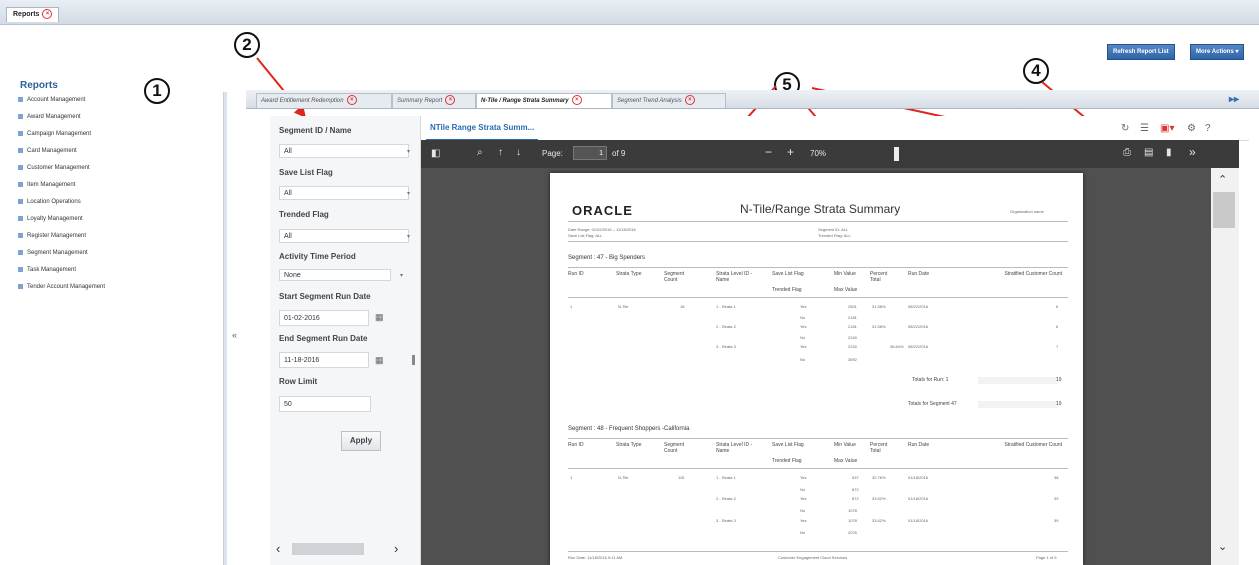 This screenshot has width=1259, height=565. I want to click on apply-button: Apply, so click(361, 441).